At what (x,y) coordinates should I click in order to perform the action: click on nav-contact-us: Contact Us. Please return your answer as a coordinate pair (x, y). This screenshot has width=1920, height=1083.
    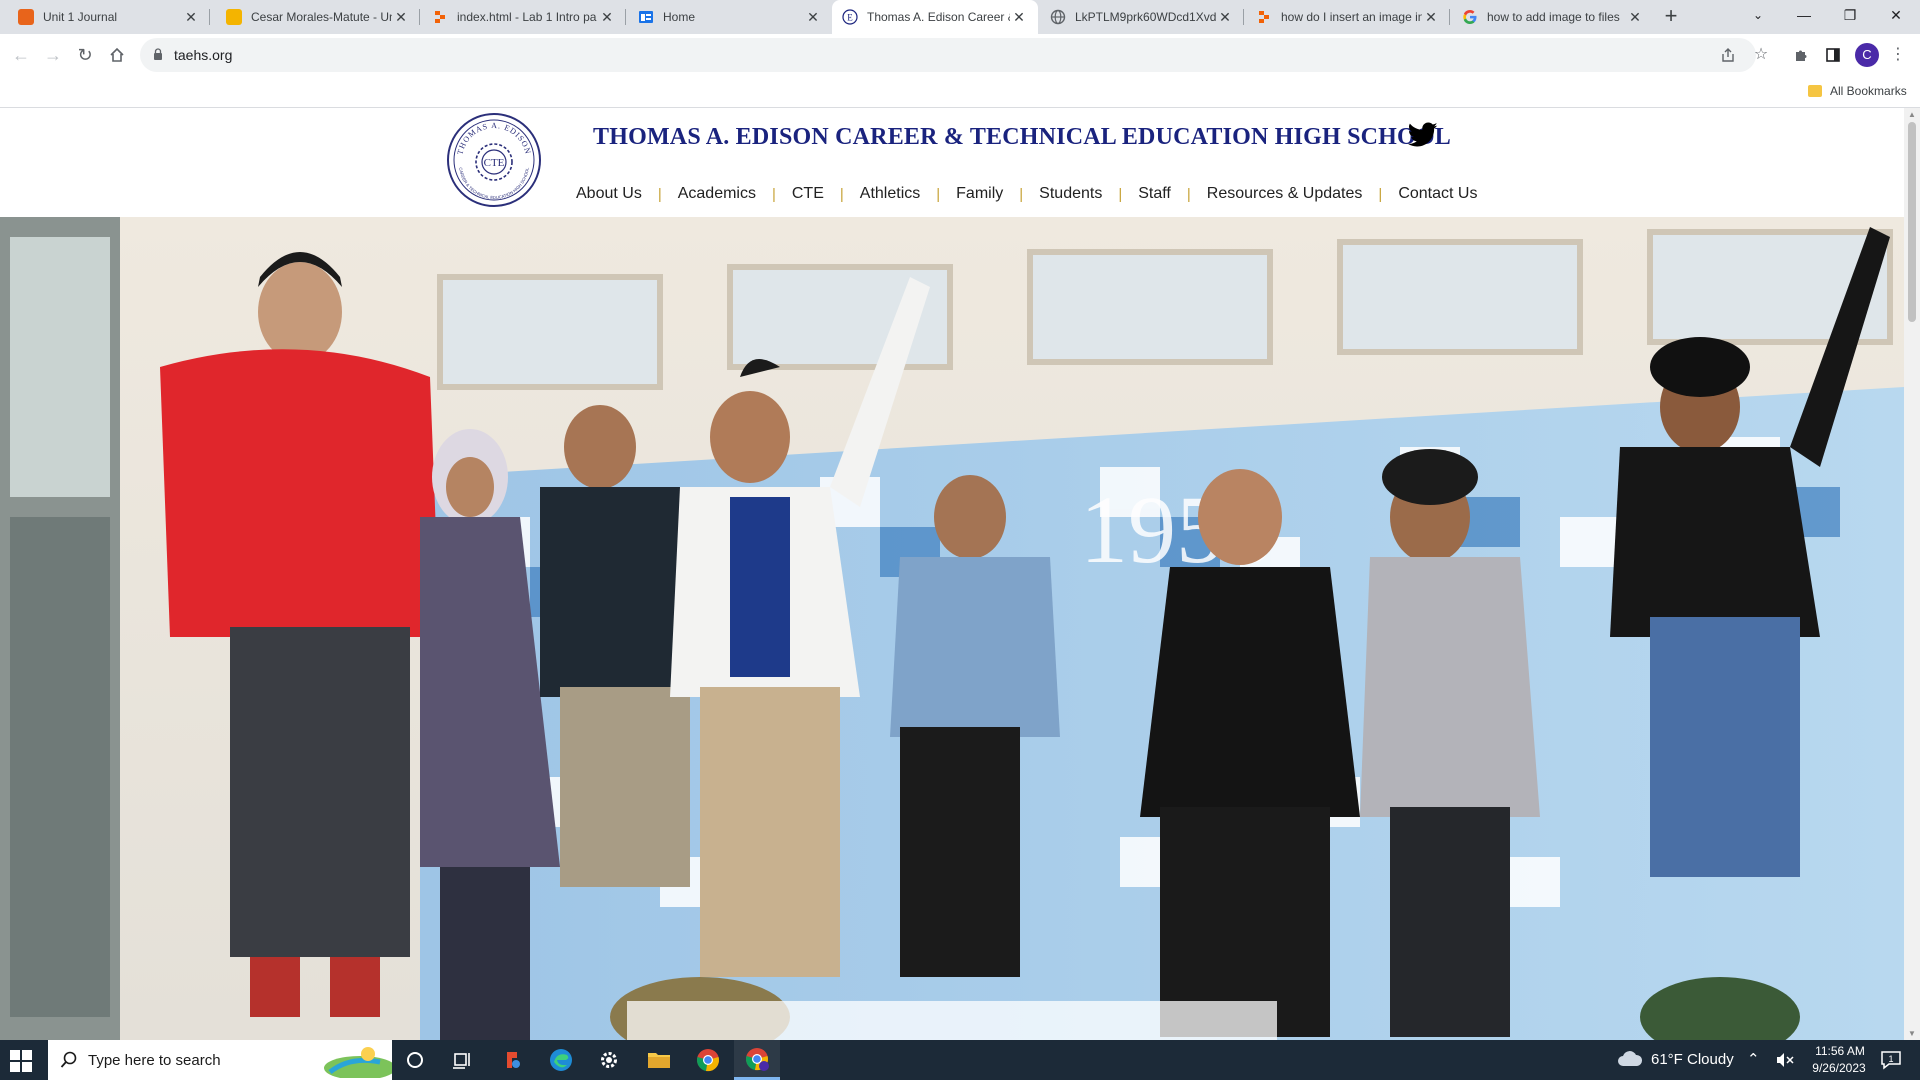
    Looking at the image, I should click on (1437, 194).